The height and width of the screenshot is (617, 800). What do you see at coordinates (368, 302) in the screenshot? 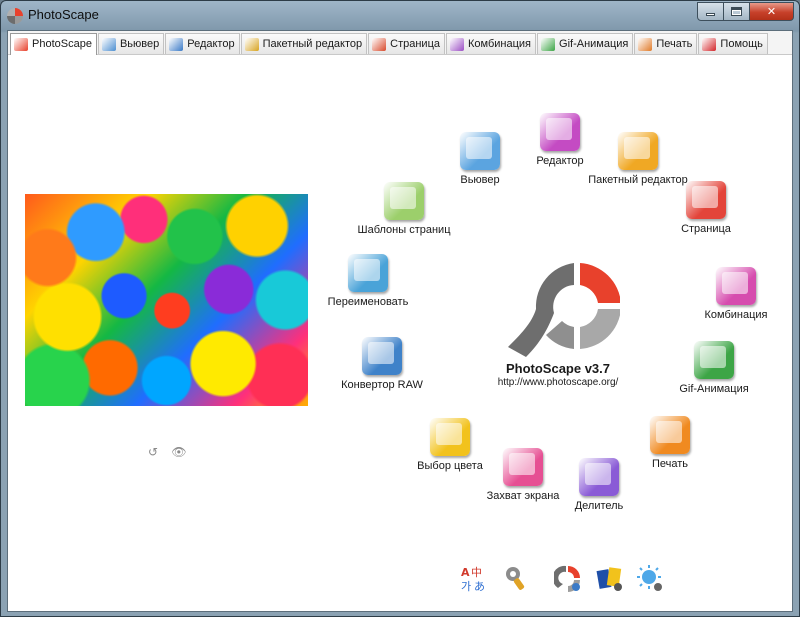
I see `tool-label: Переименовать` at bounding box center [368, 302].